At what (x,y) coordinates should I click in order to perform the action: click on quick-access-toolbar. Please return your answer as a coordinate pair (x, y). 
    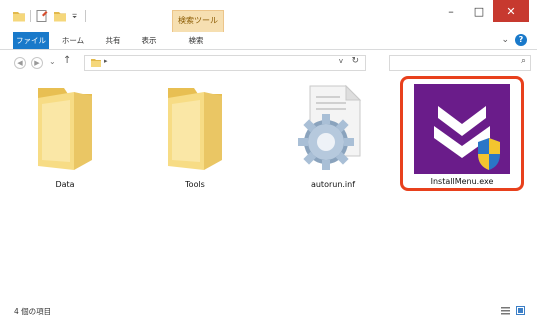
    Looking at the image, I should click on (49, 16).